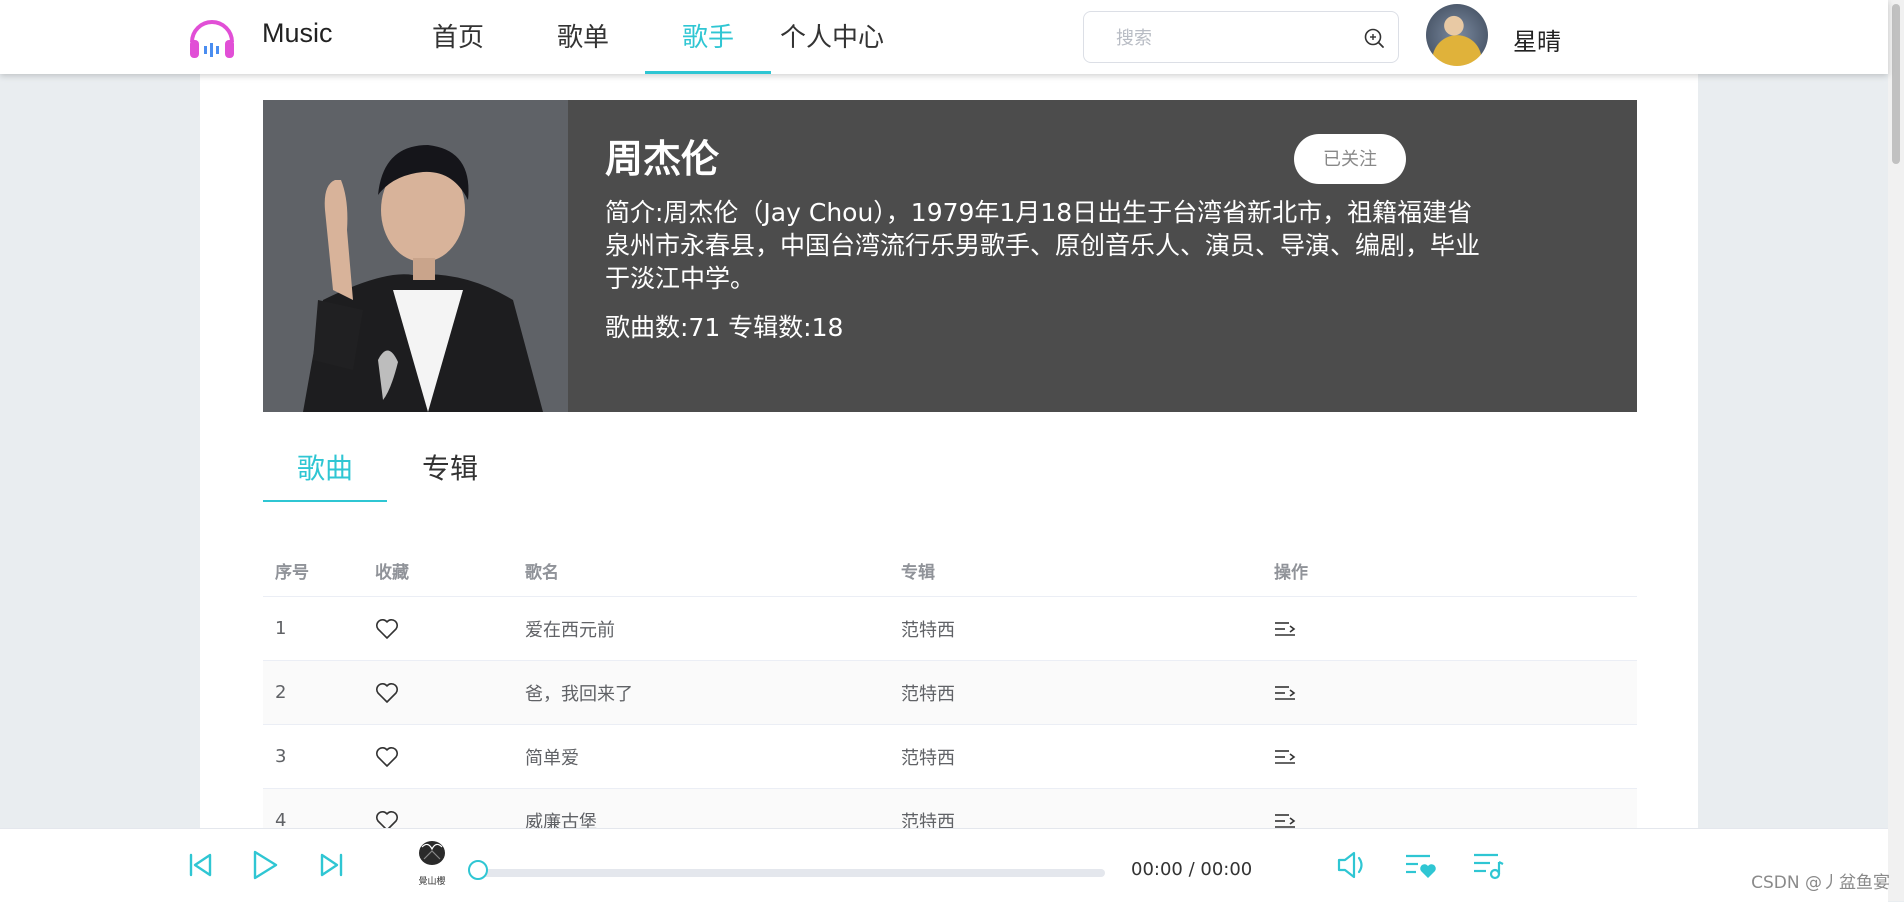 The height and width of the screenshot is (902, 1904). Describe the element at coordinates (415, 256) in the screenshot. I see `singer-photo` at that location.